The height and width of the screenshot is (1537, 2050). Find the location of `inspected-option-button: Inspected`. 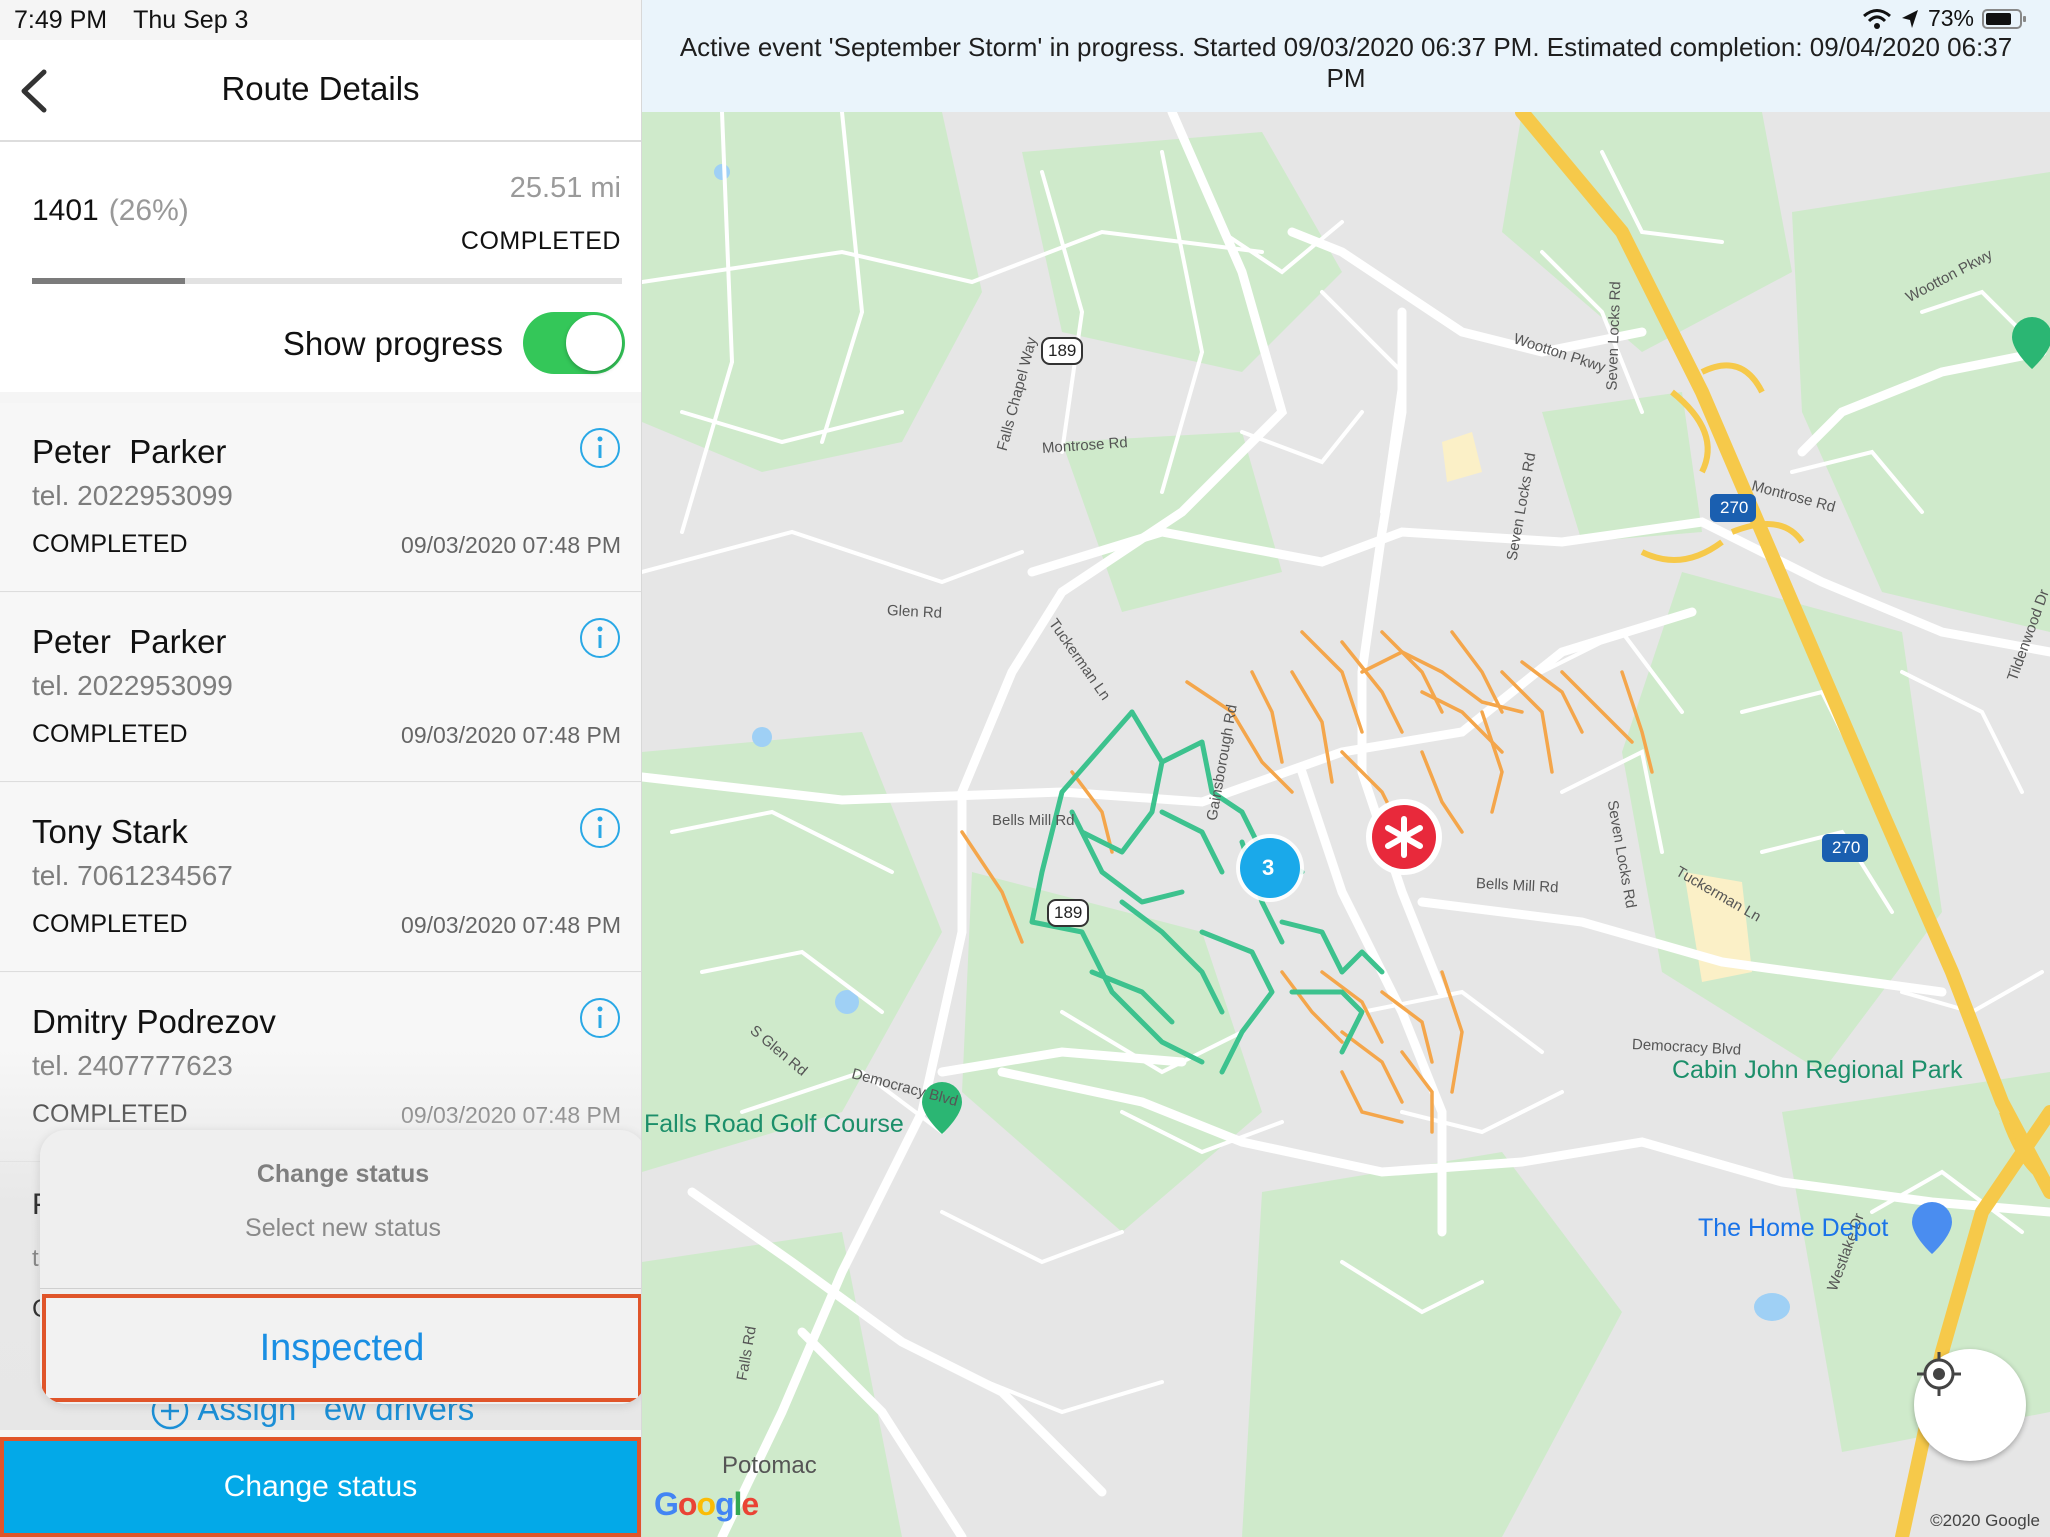

inspected-option-button: Inspected is located at coordinates (341, 1348).